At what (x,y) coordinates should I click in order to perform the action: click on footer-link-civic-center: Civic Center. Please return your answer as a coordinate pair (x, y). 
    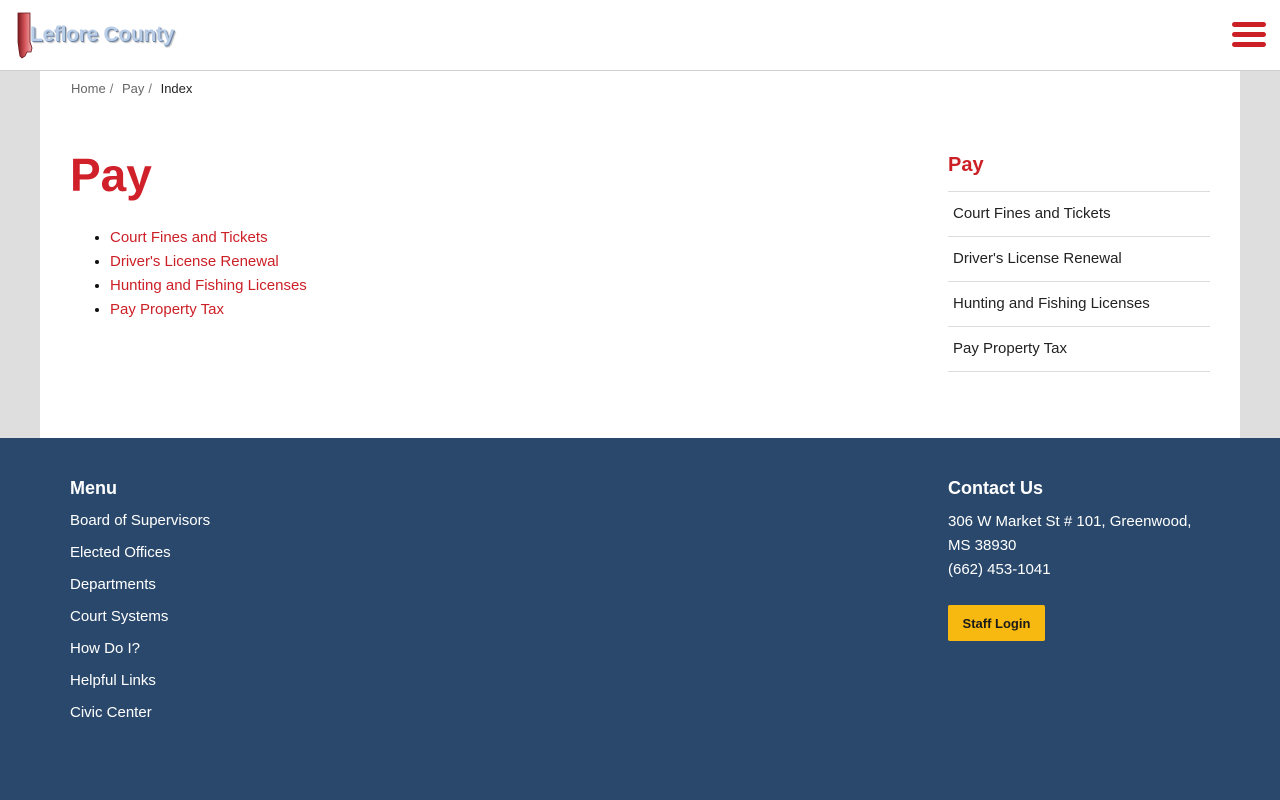
    Looking at the image, I should click on (140, 719).